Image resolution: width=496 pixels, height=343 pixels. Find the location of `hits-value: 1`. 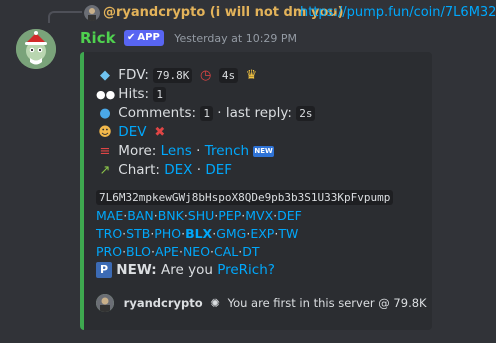

hits-value: 1 is located at coordinates (159, 94).